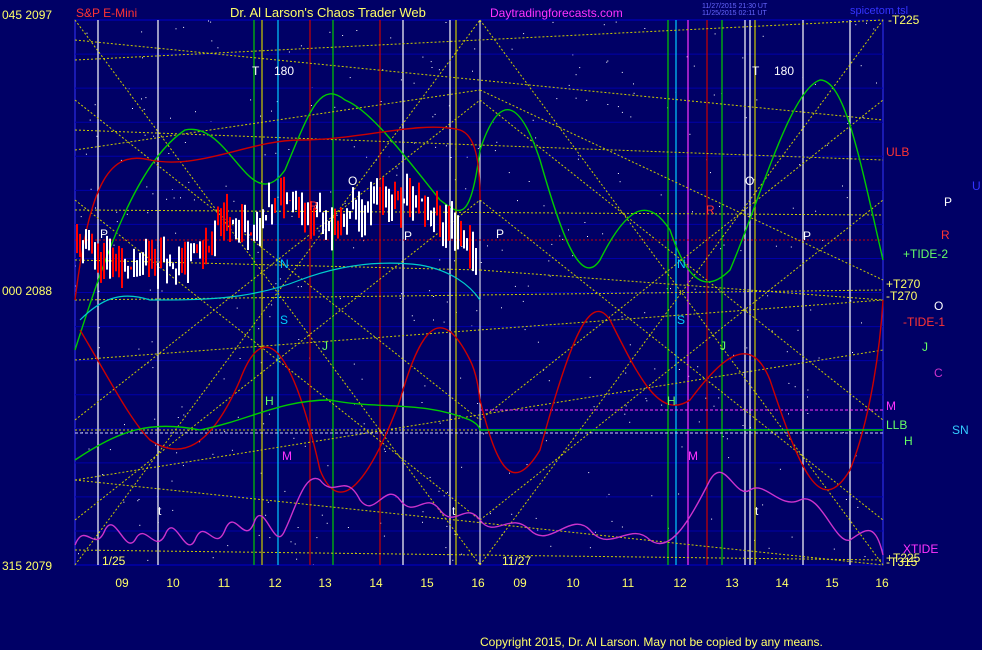 Image resolution: width=982 pixels, height=650 pixels. What do you see at coordinates (902, 562) in the screenshot?
I see `right-label: -T315` at bounding box center [902, 562].